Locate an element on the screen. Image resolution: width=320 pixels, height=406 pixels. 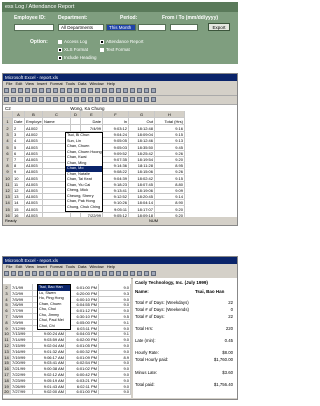
export-button: Export is located at coordinates (219, 27).